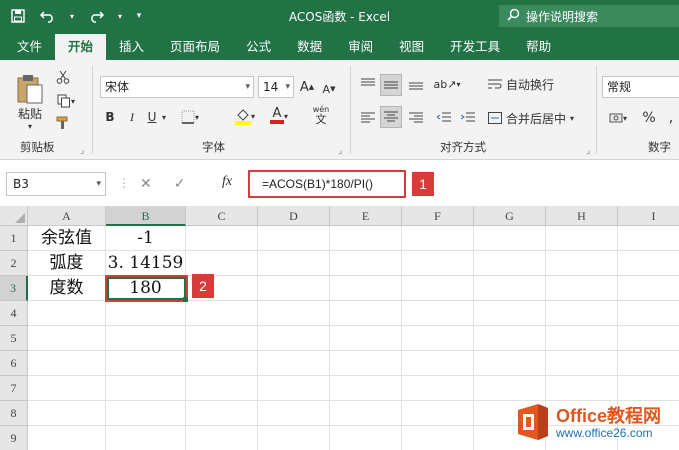  Describe the element at coordinates (604, 433) in the screenshot. I see `watermark-url: www.office26.com` at that location.